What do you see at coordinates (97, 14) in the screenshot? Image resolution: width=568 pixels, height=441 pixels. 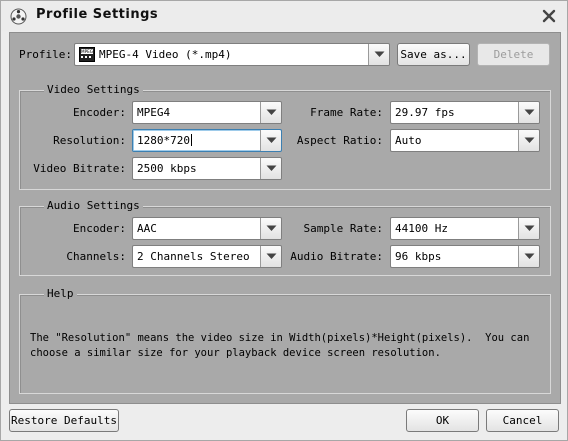 I see `window-title: Profile Settings` at bounding box center [97, 14].